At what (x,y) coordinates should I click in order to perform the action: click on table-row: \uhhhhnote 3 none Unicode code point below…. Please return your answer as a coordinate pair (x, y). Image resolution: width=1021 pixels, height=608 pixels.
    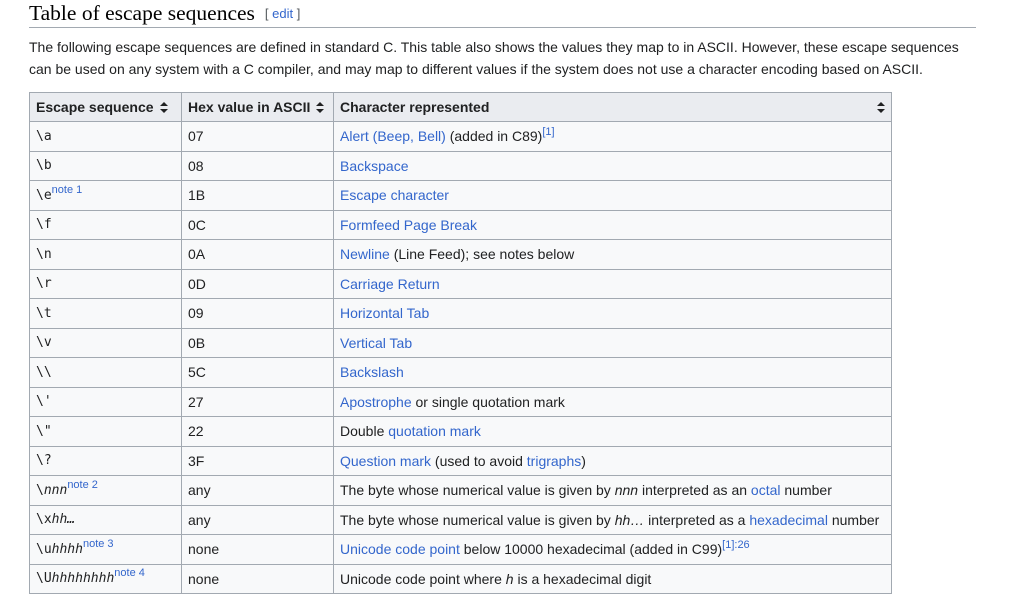
    Looking at the image, I should click on (460, 549).